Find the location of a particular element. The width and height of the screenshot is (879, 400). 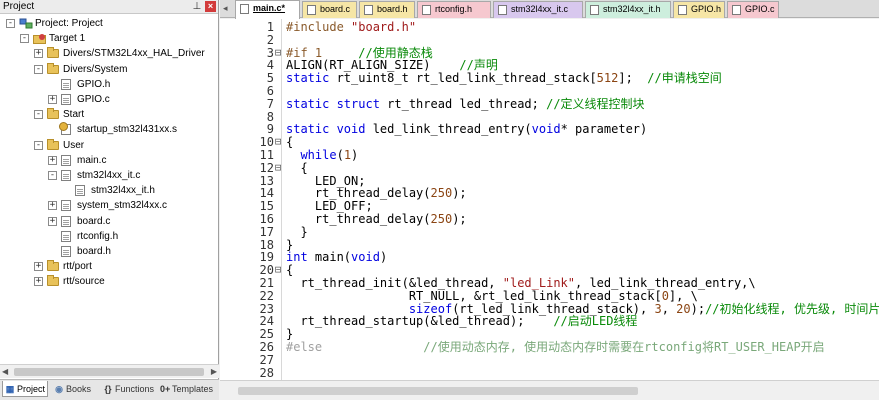

code-token: static is located at coordinates (308, 78).